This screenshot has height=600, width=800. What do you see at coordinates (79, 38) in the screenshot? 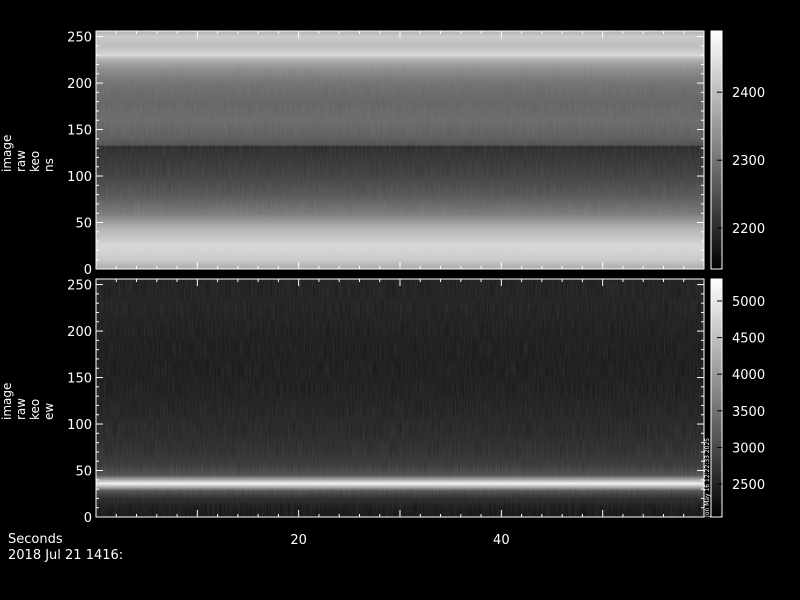
I see `ytick-label-0-250: 250` at bounding box center [79, 38].